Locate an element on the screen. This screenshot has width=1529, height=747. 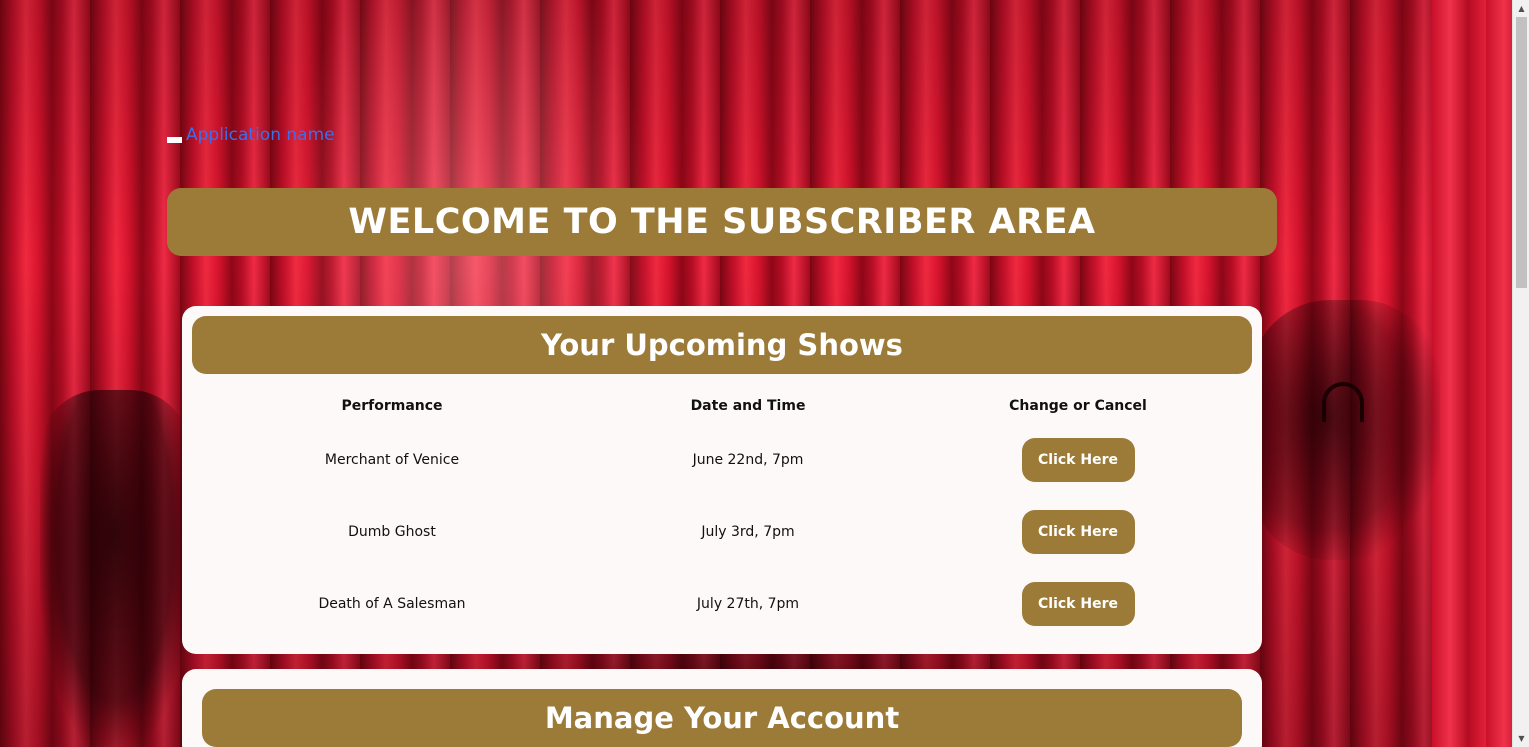
performance-cell: Death of A Salesman is located at coordinates (392, 604).